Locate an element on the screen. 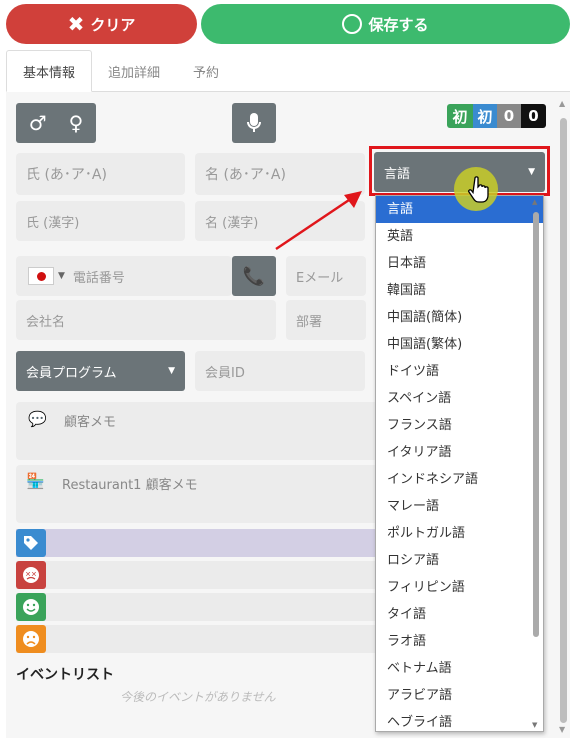  microphone-icon is located at coordinates (254, 122).